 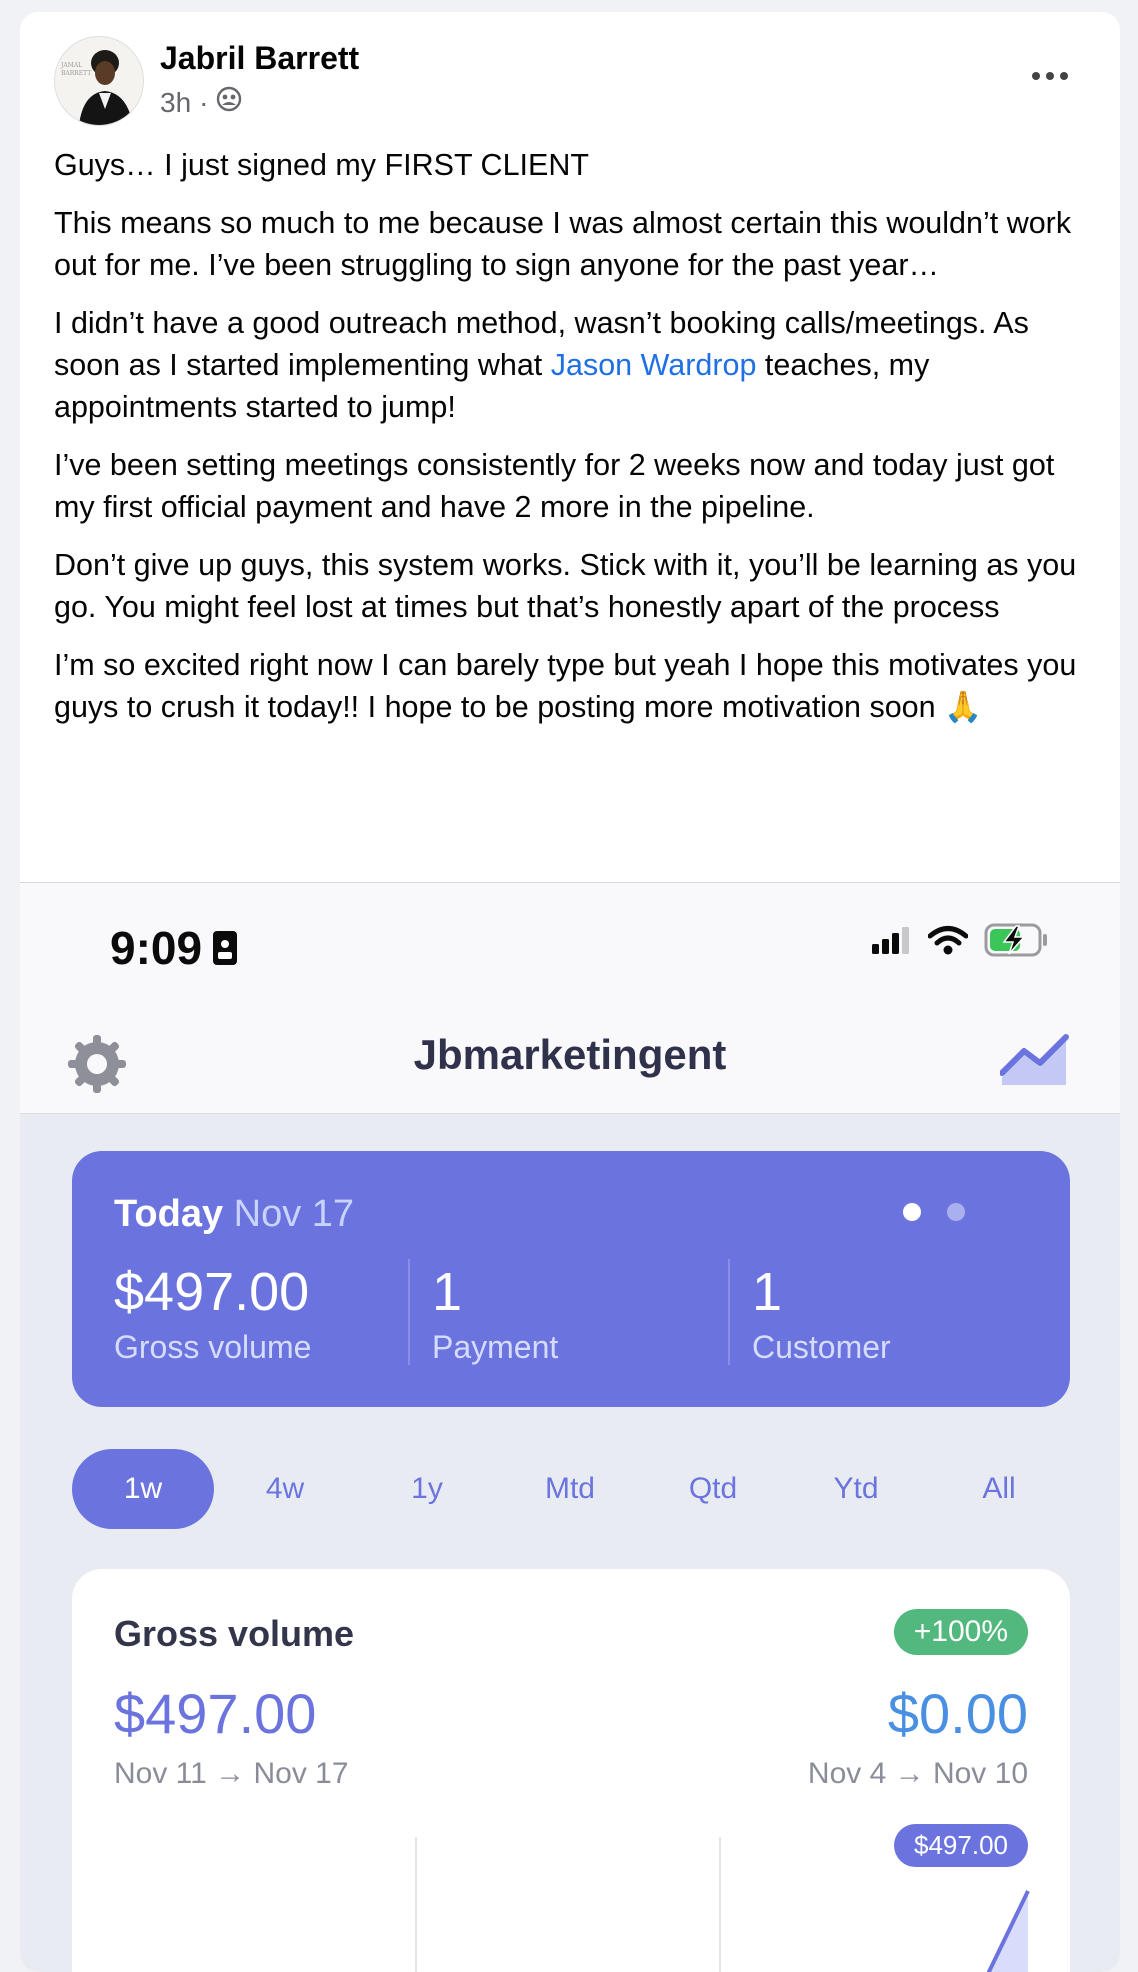 What do you see at coordinates (960, 1632) in the screenshot?
I see `change-badge: +100%` at bounding box center [960, 1632].